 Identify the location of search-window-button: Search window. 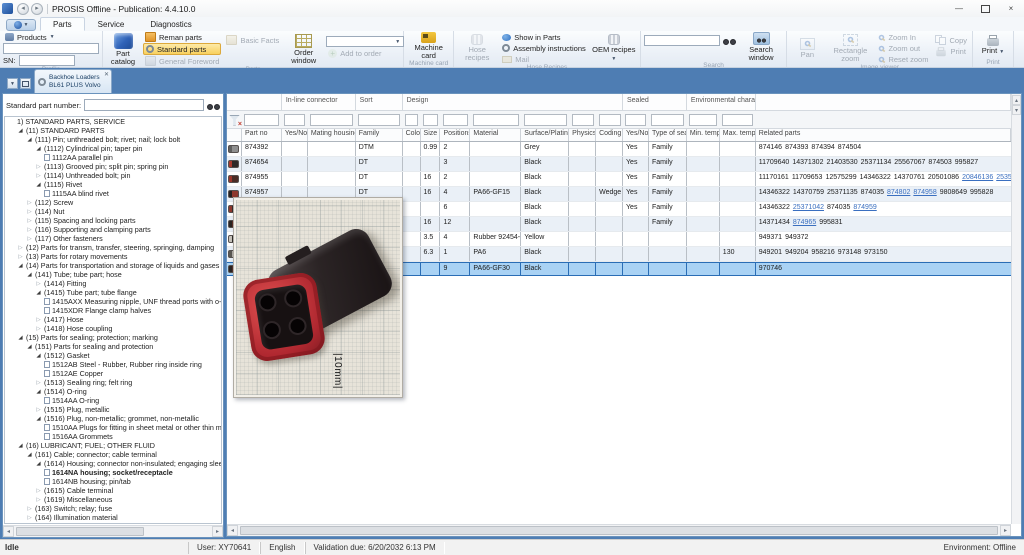
(761, 47).